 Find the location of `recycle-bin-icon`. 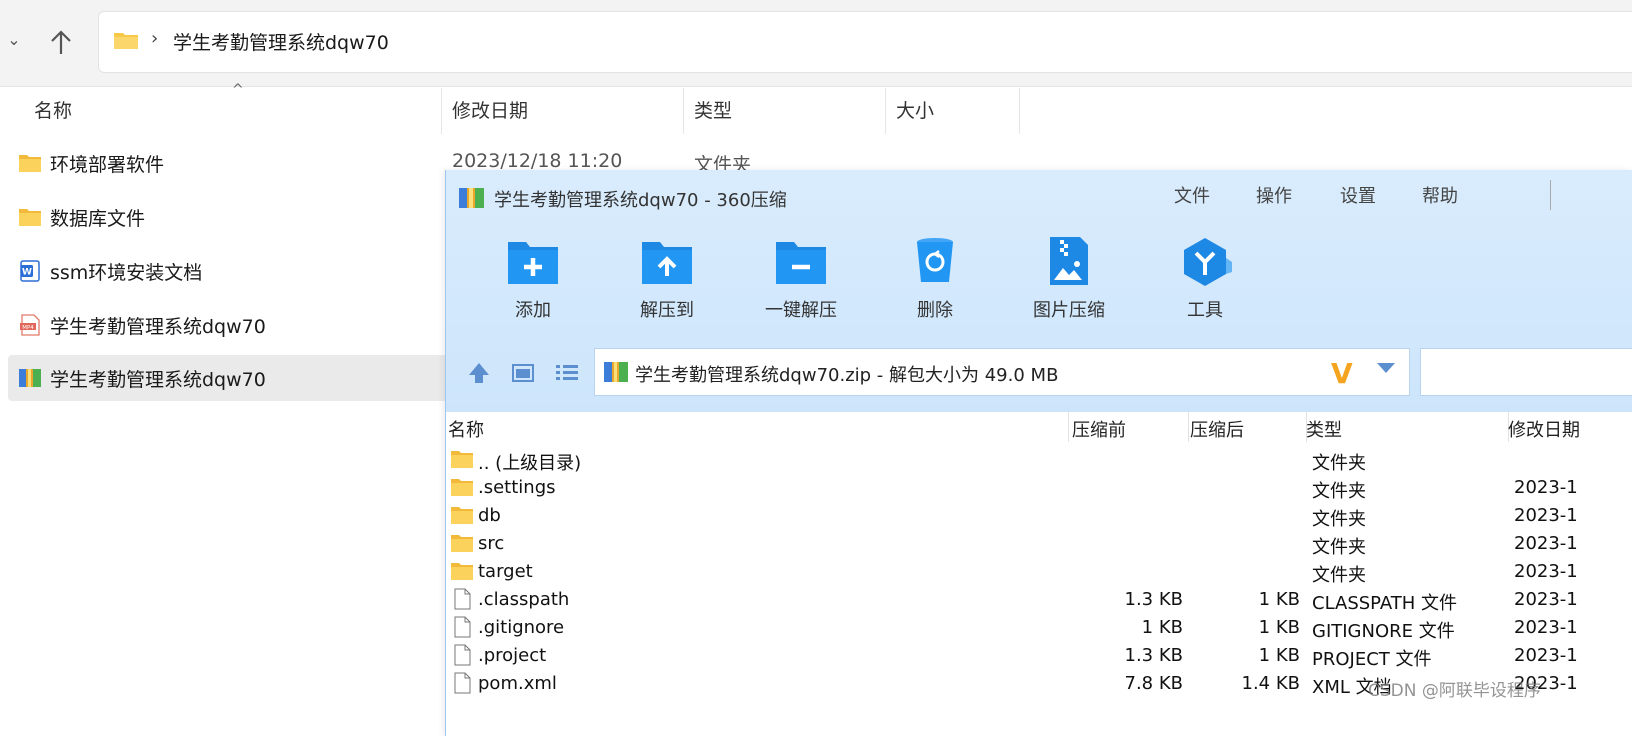

recycle-bin-icon is located at coordinates (935, 260).